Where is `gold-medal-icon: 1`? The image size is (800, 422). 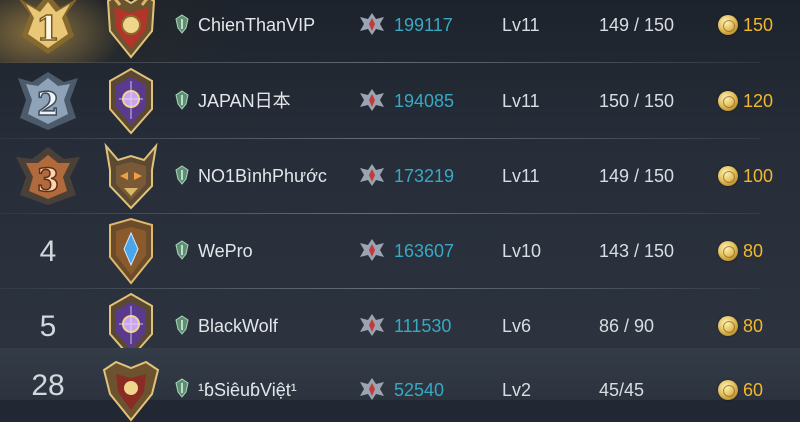
gold-medal-icon: 1 is located at coordinates (48, 27).